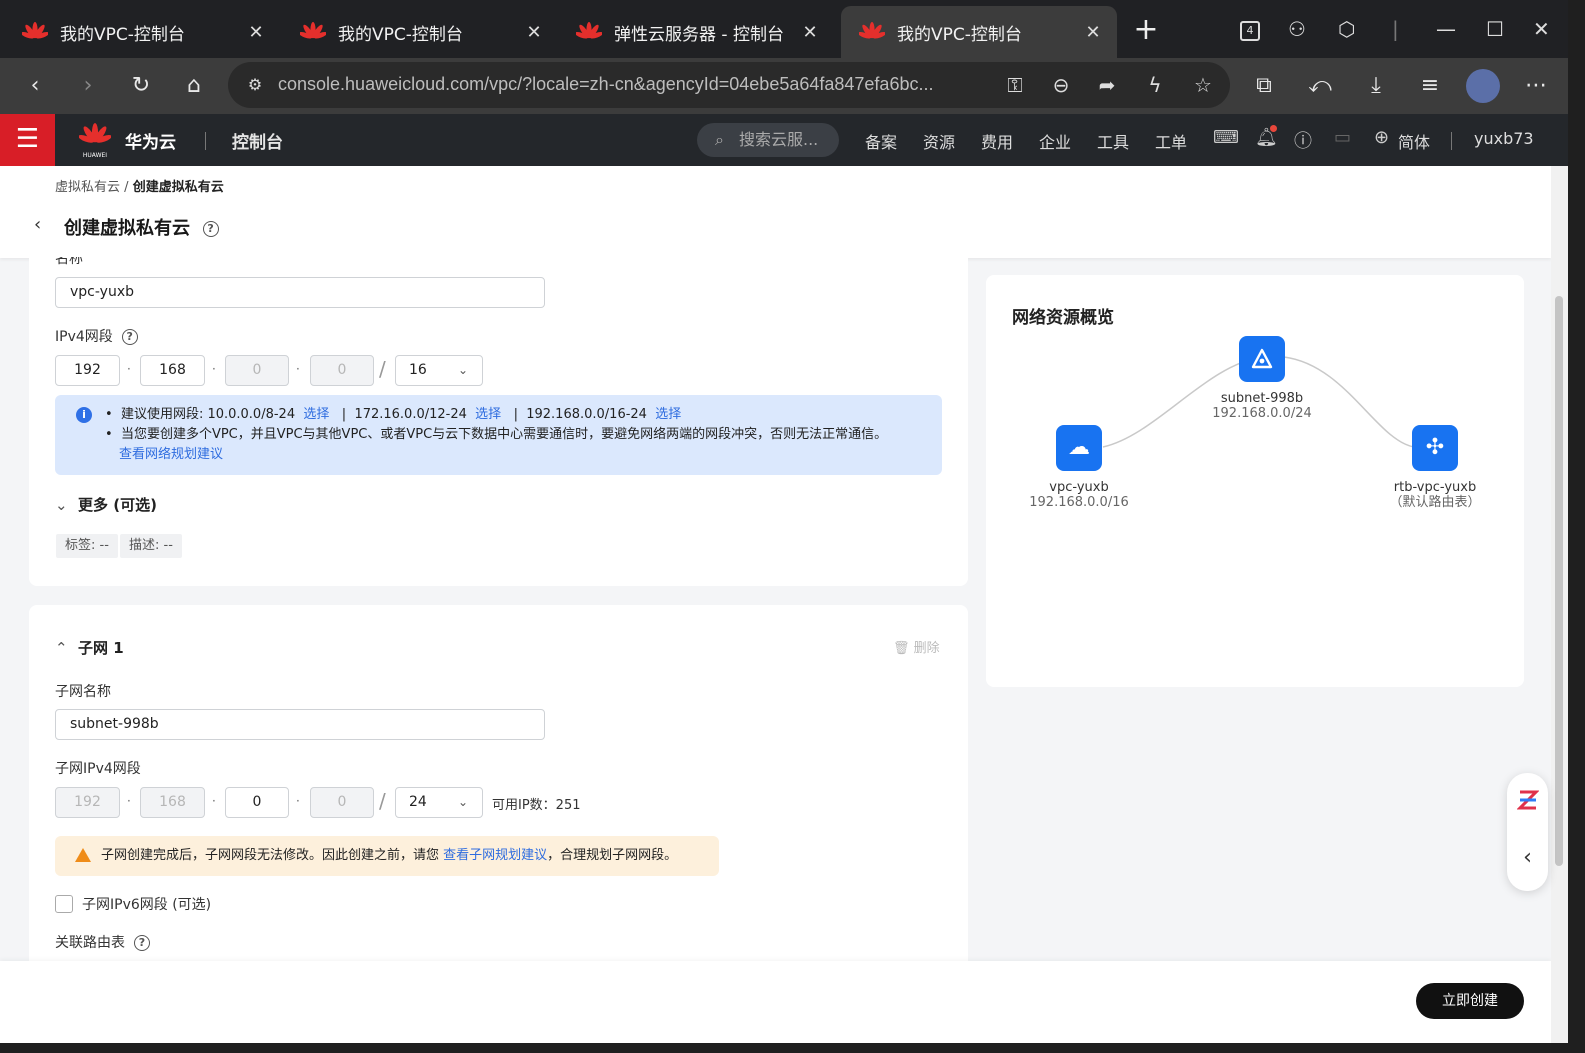 Image resolution: width=1585 pixels, height=1053 pixels. What do you see at coordinates (872, 30) in the screenshot?
I see `huawei-logo-icon` at bounding box center [872, 30].